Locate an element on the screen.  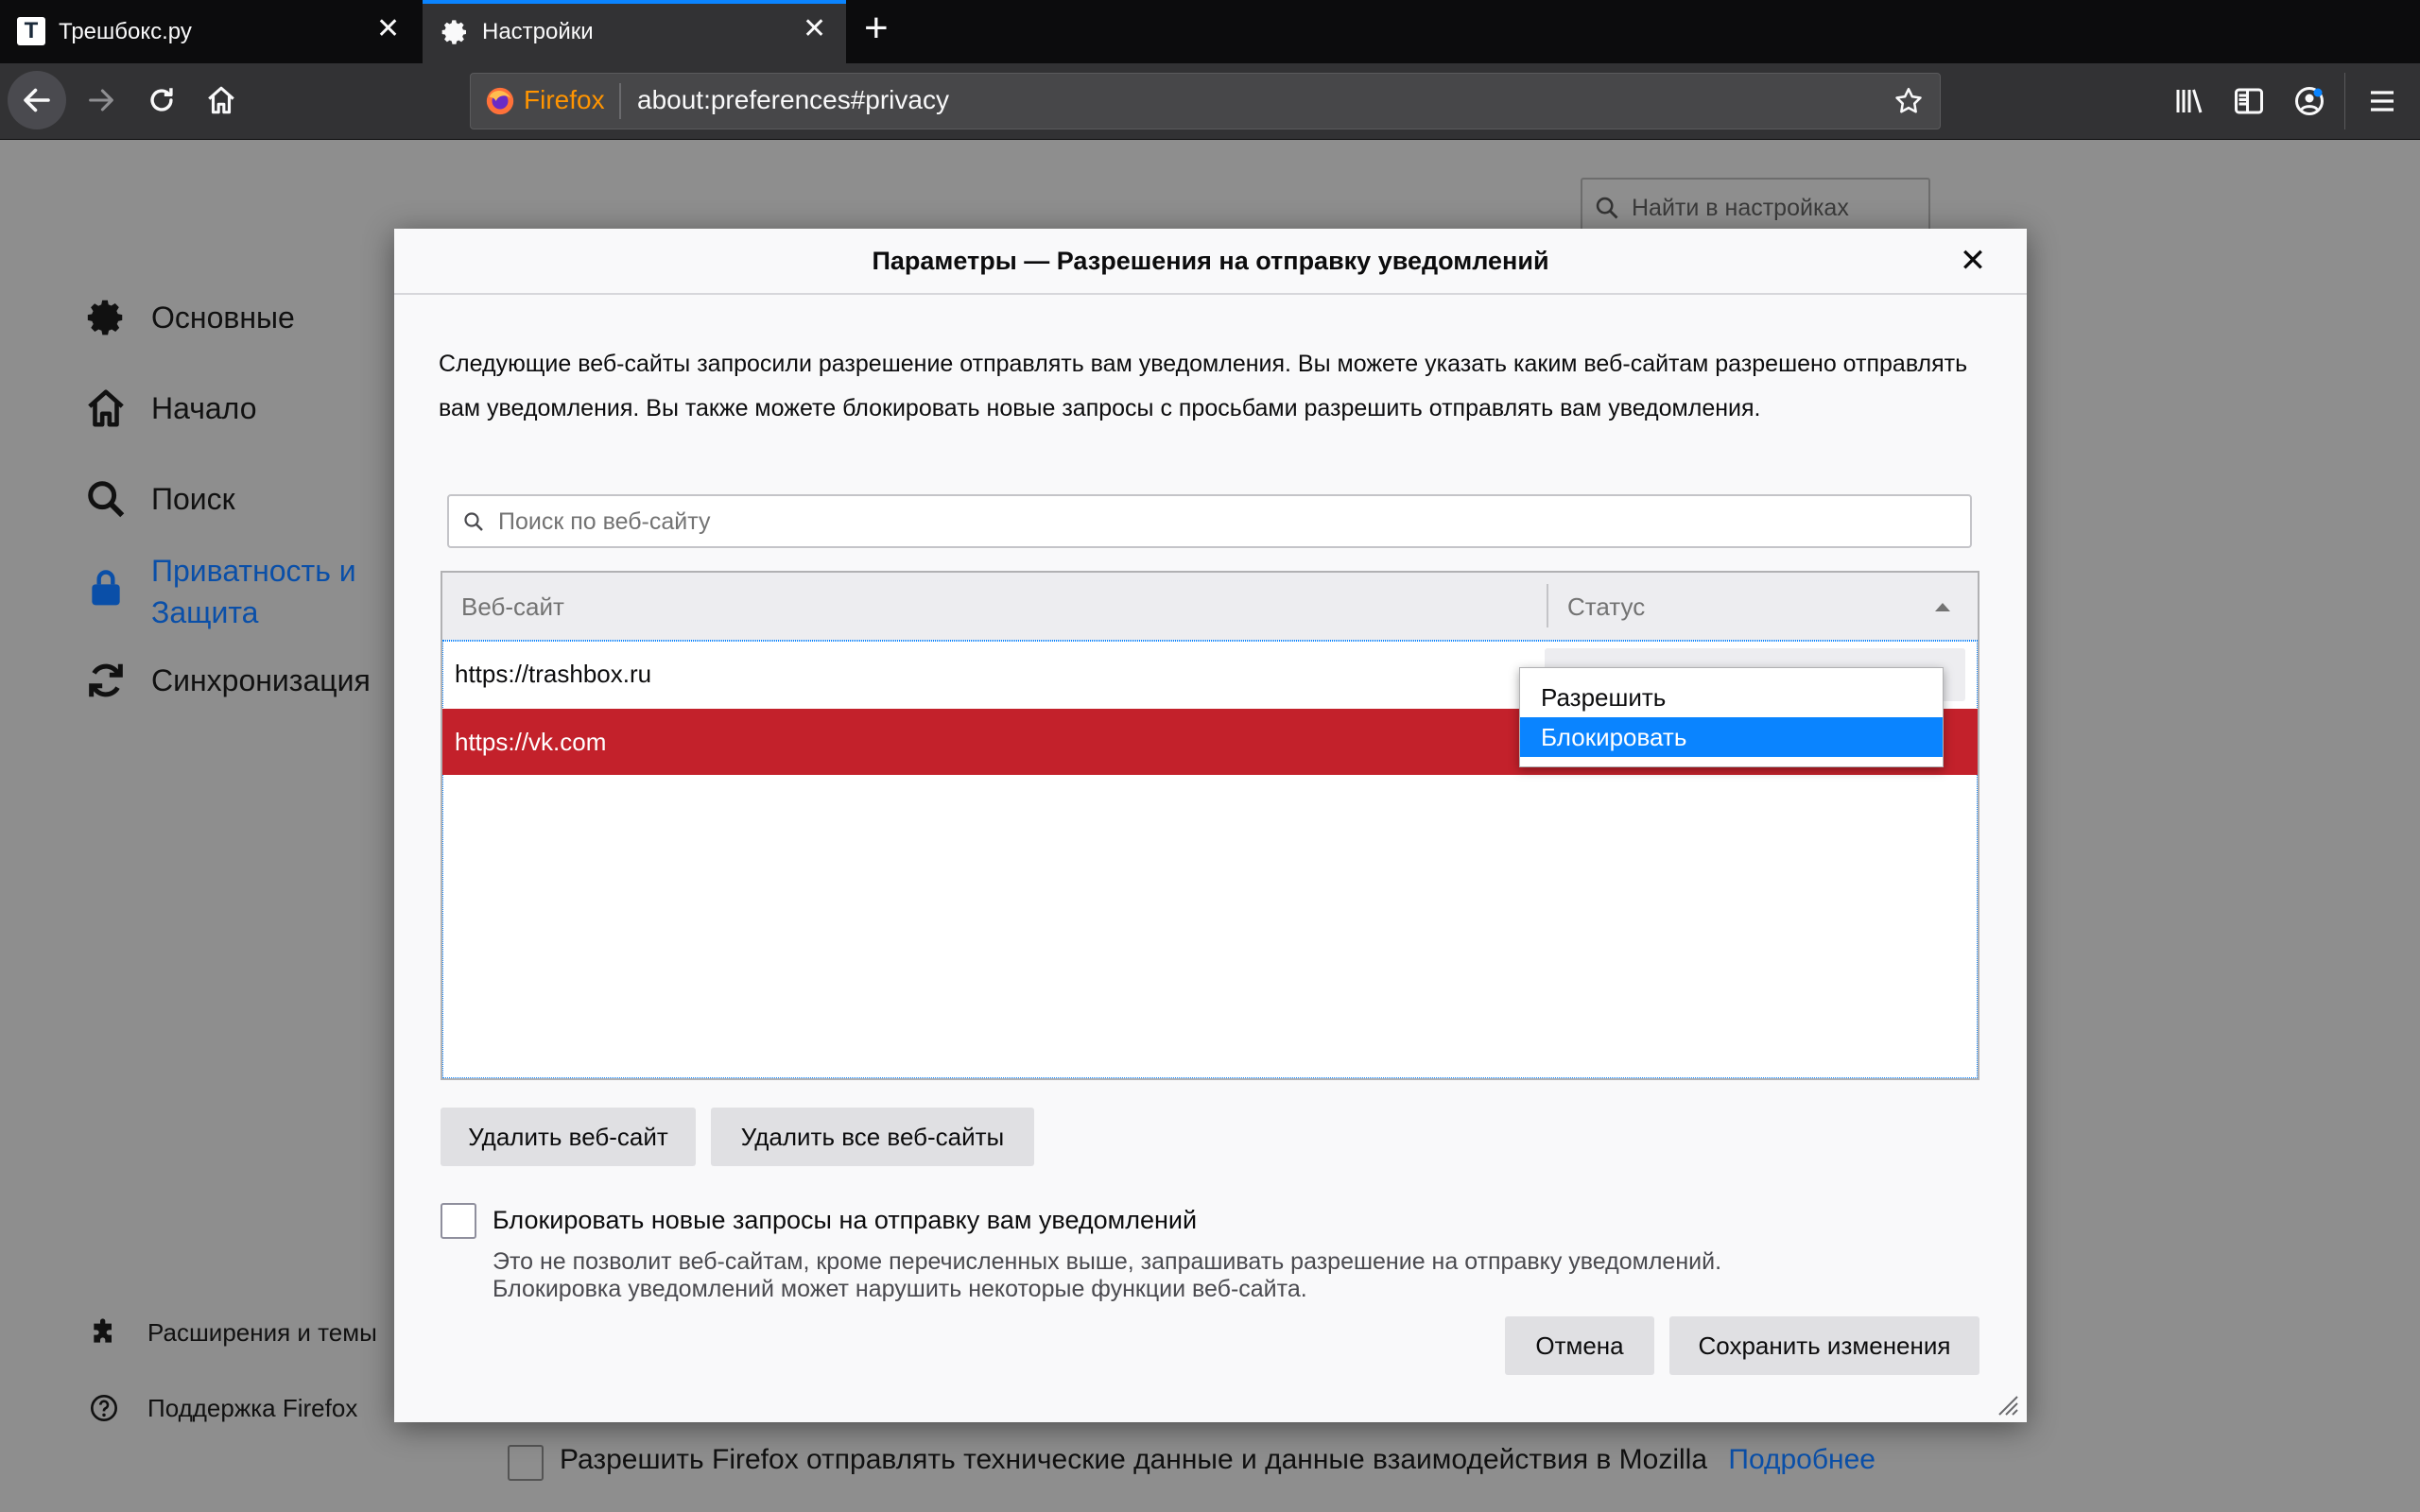
category-sync: Синхронизация is located at coordinates (227, 680).